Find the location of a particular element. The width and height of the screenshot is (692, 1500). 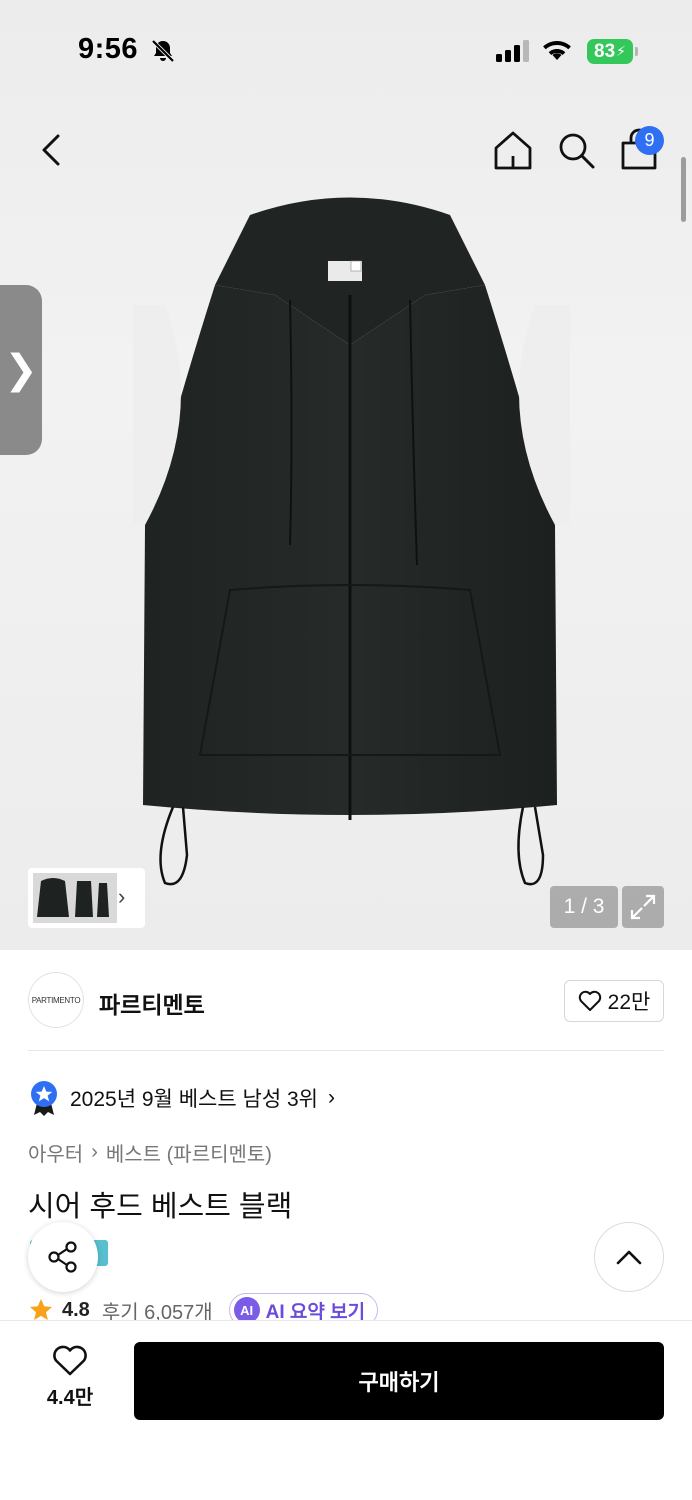

brand-name: 파르티멘토 is located at coordinates (152, 1003).